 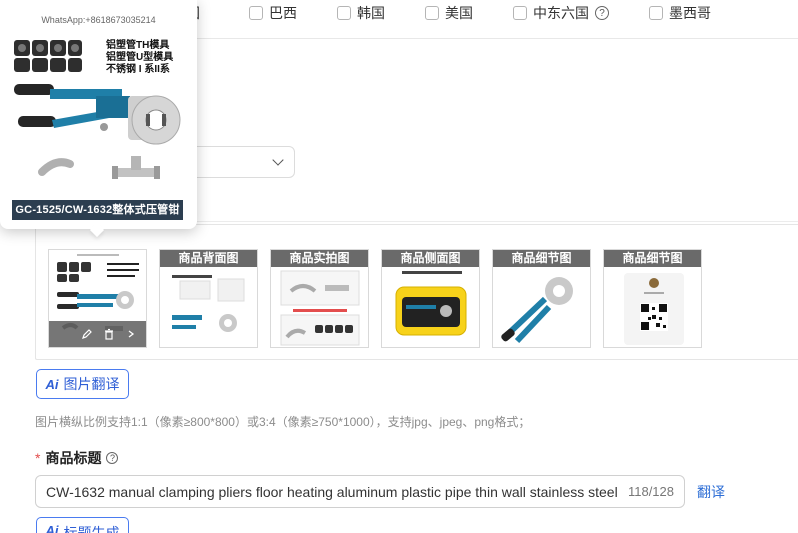 What do you see at coordinates (138, 45) in the screenshot?
I see `preview-line-1: 铝塑管TH模具` at bounding box center [138, 45].